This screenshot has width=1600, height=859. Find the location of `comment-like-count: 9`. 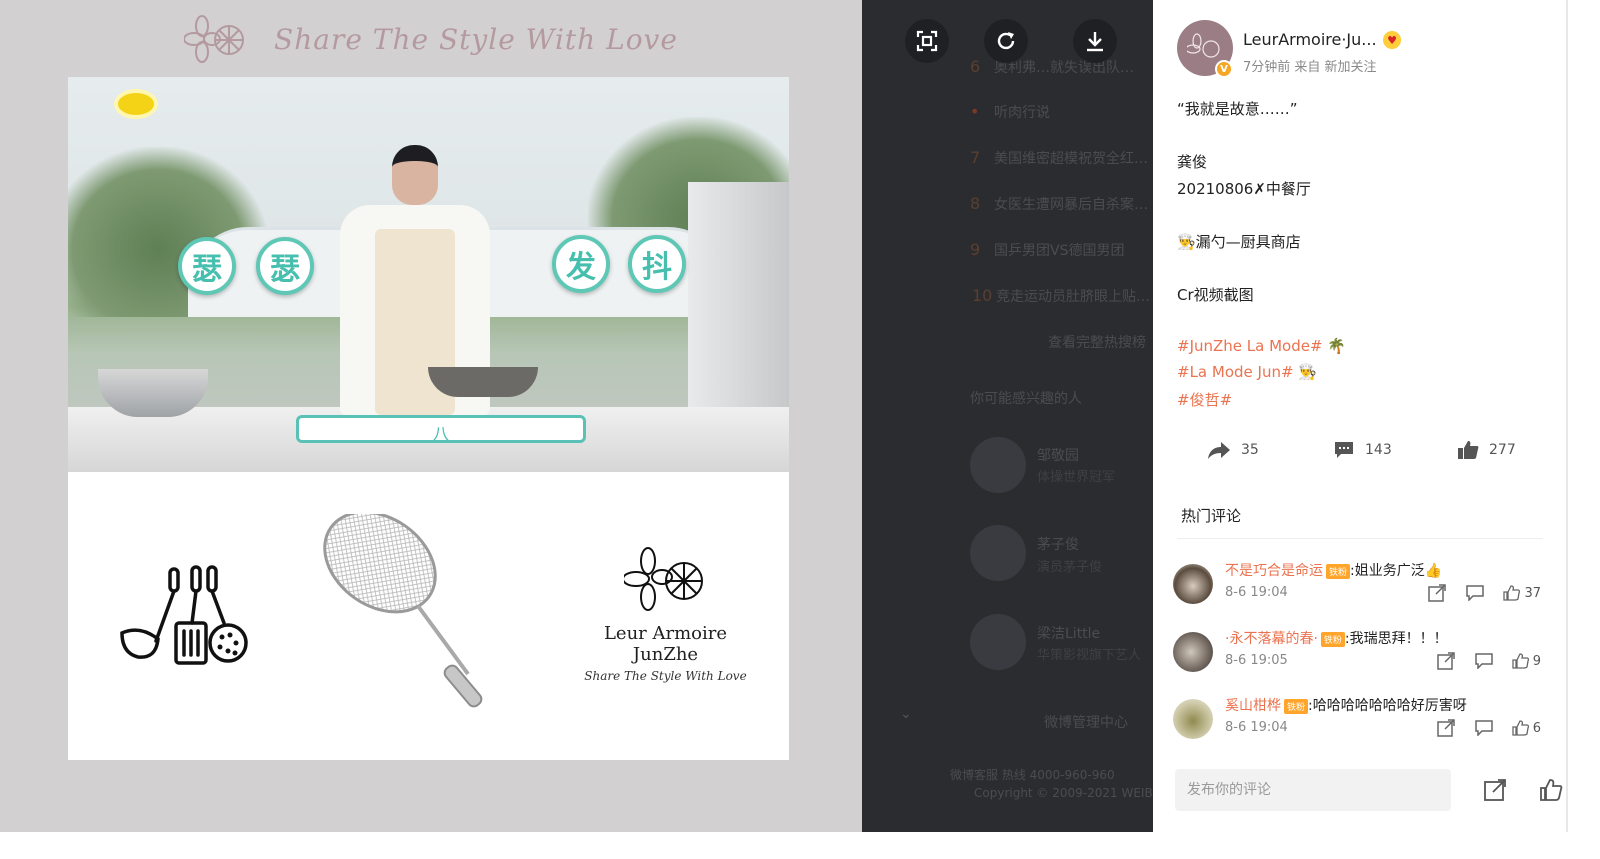

comment-like-count: 9 is located at coordinates (1536, 661).